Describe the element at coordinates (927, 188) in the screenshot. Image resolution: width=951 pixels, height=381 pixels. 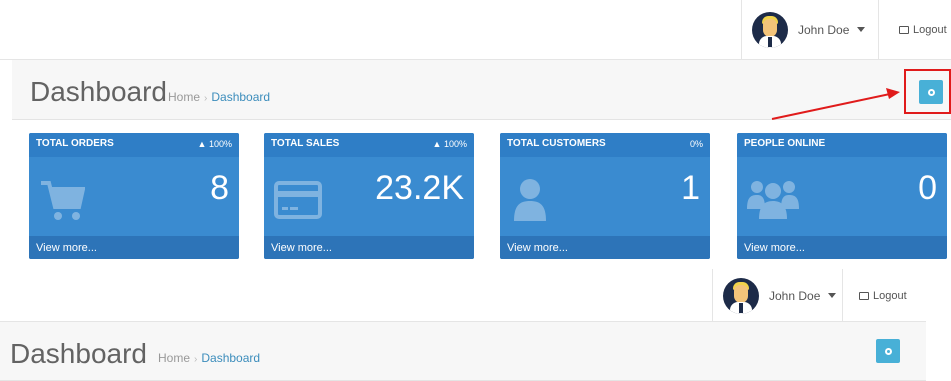
I see `tile-value: 0` at that location.